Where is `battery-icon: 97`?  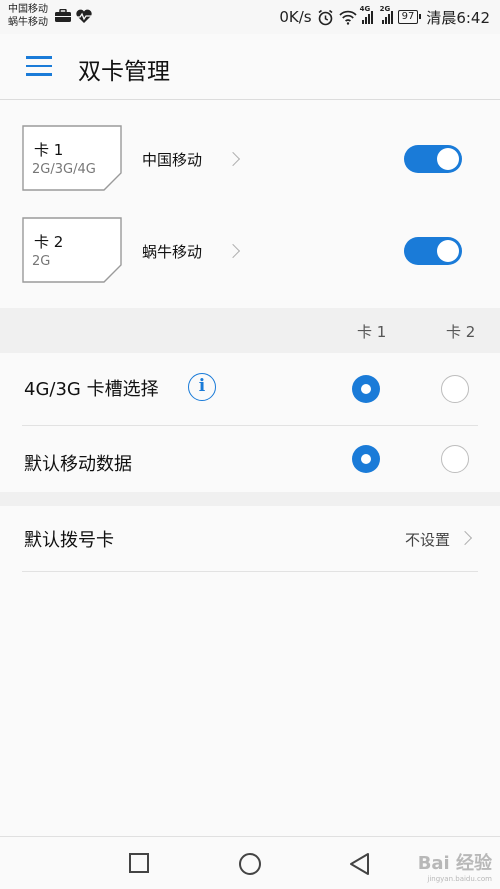 battery-icon: 97 is located at coordinates (409, 17).